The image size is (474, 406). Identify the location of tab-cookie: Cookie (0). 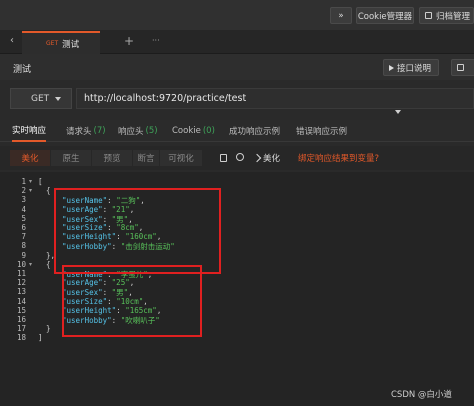
(193, 131).